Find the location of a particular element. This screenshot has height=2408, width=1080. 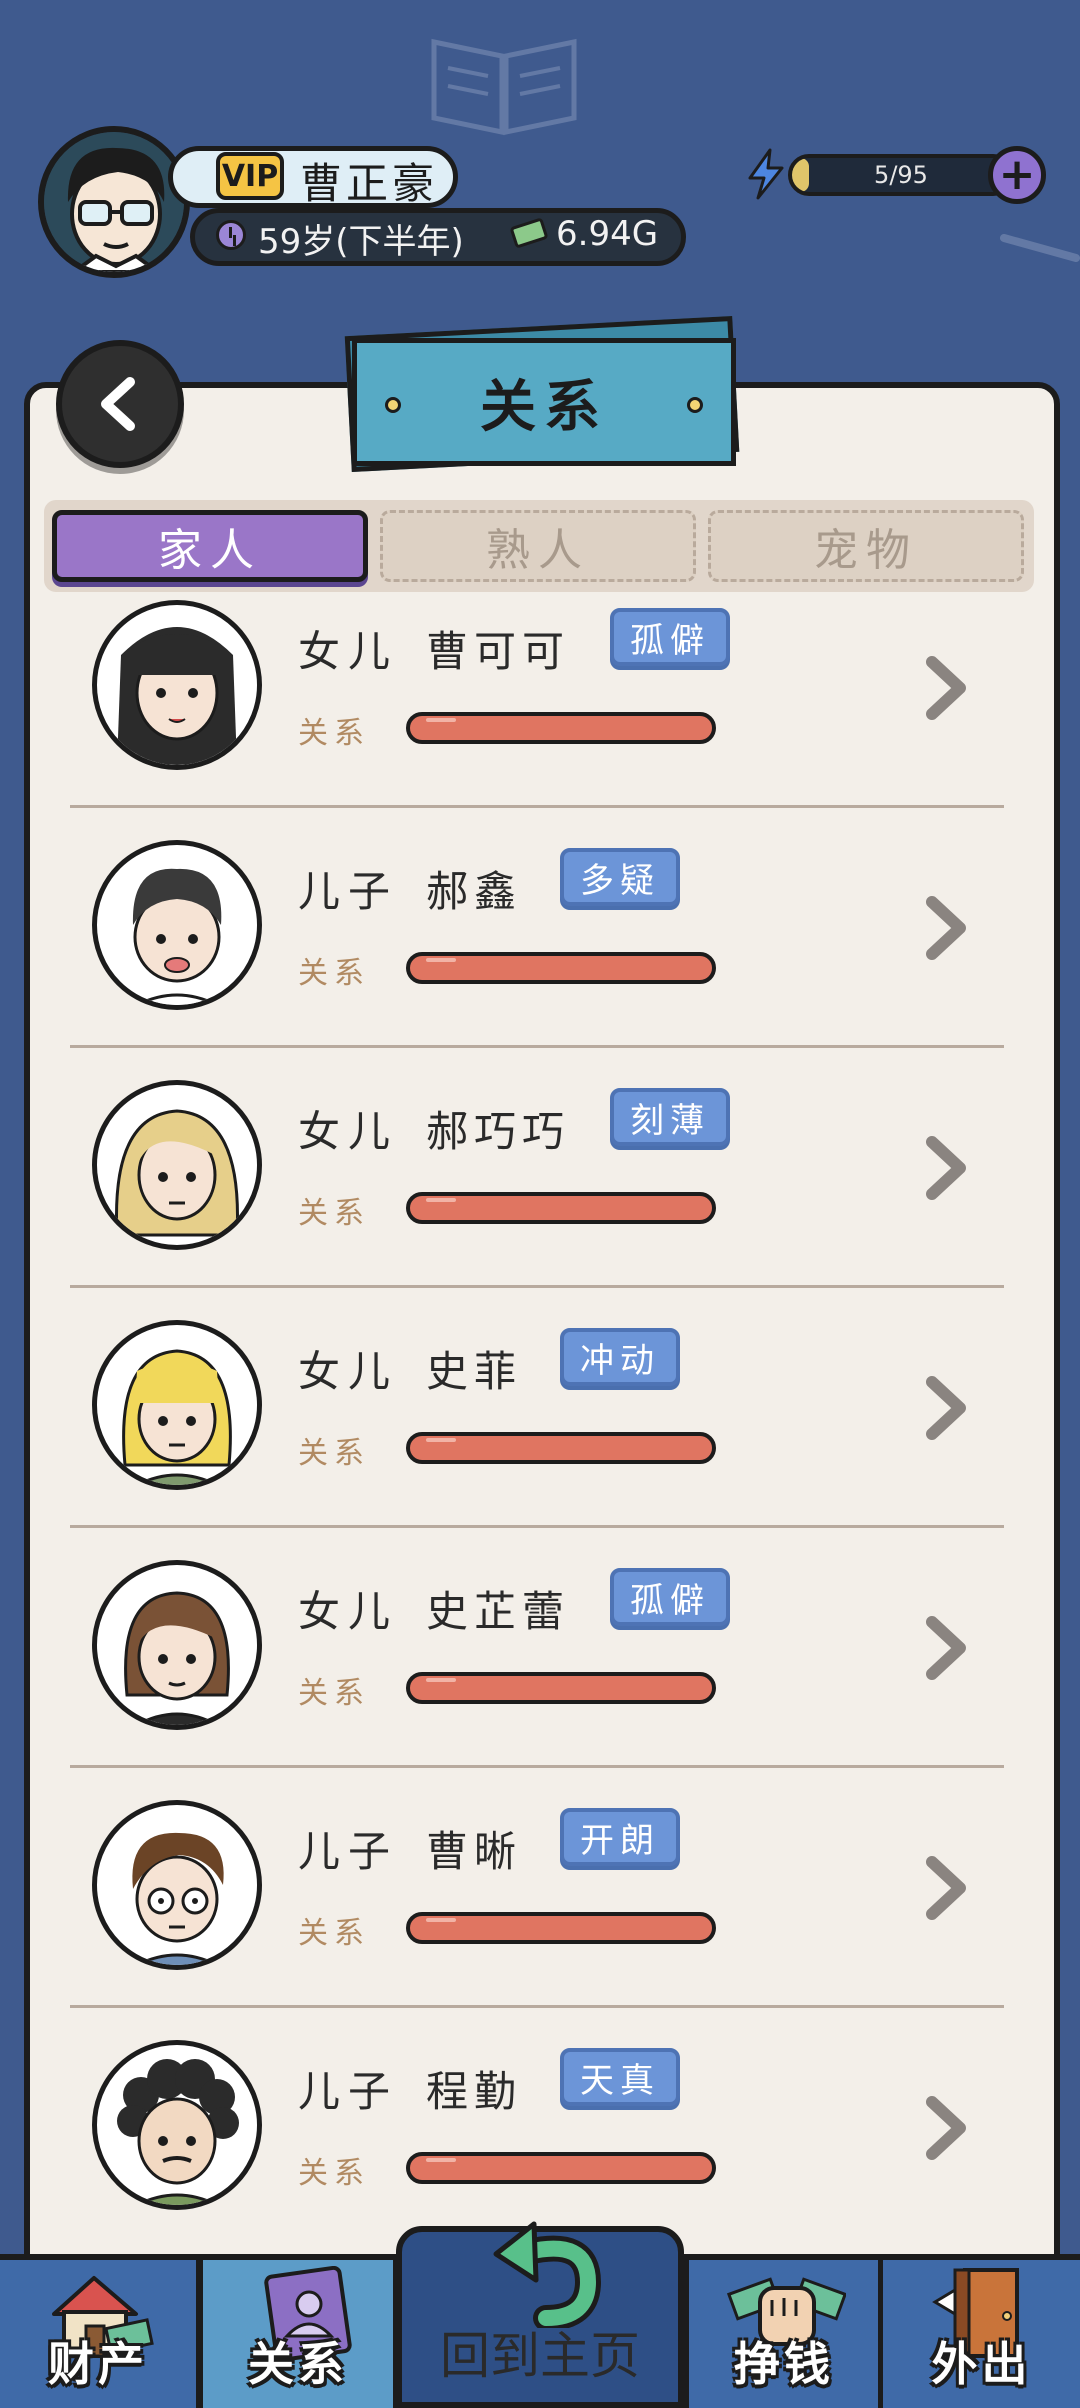

page-title: 关系 is located at coordinates (544, 407).